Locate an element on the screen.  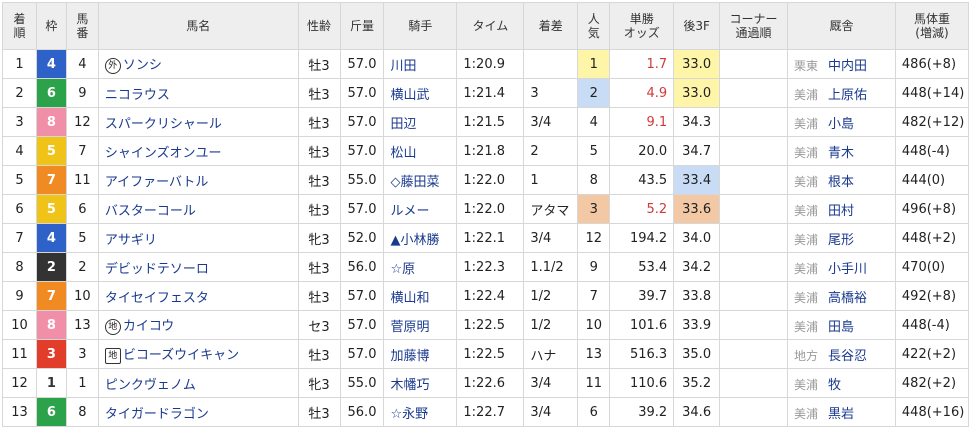
horse-name-cell: 地ビコーズウイキャン is located at coordinates (198, 354).